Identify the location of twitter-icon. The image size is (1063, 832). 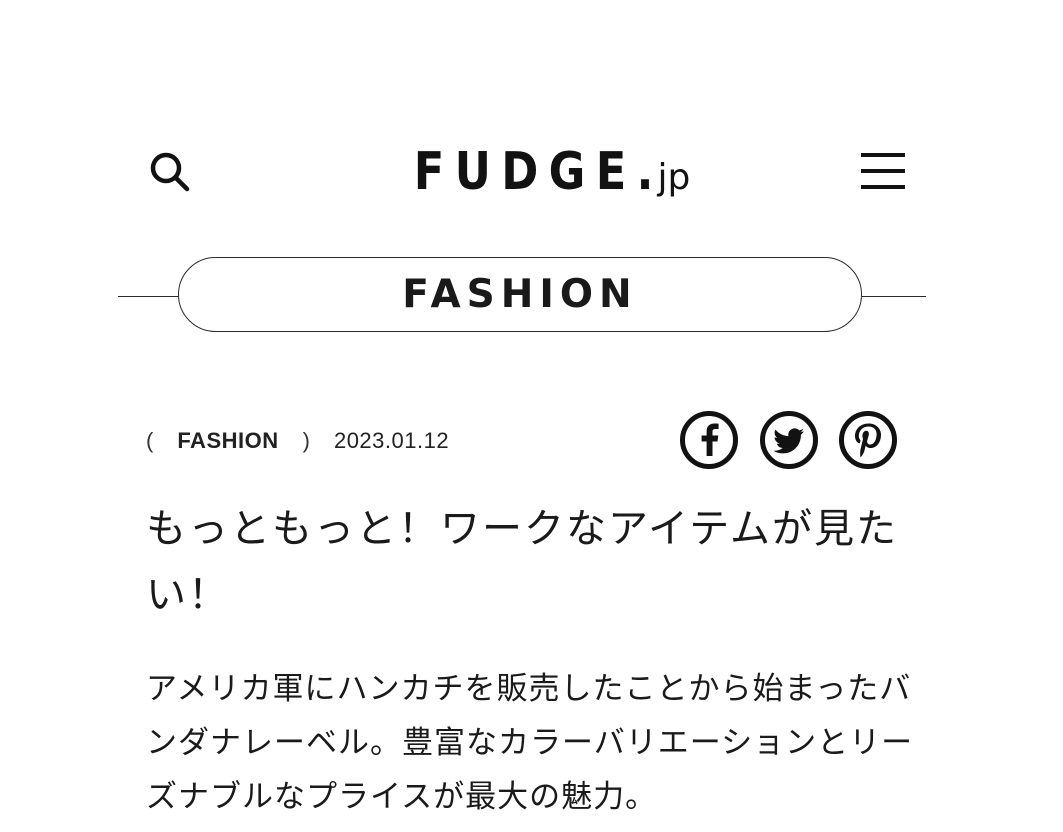
(789, 440).